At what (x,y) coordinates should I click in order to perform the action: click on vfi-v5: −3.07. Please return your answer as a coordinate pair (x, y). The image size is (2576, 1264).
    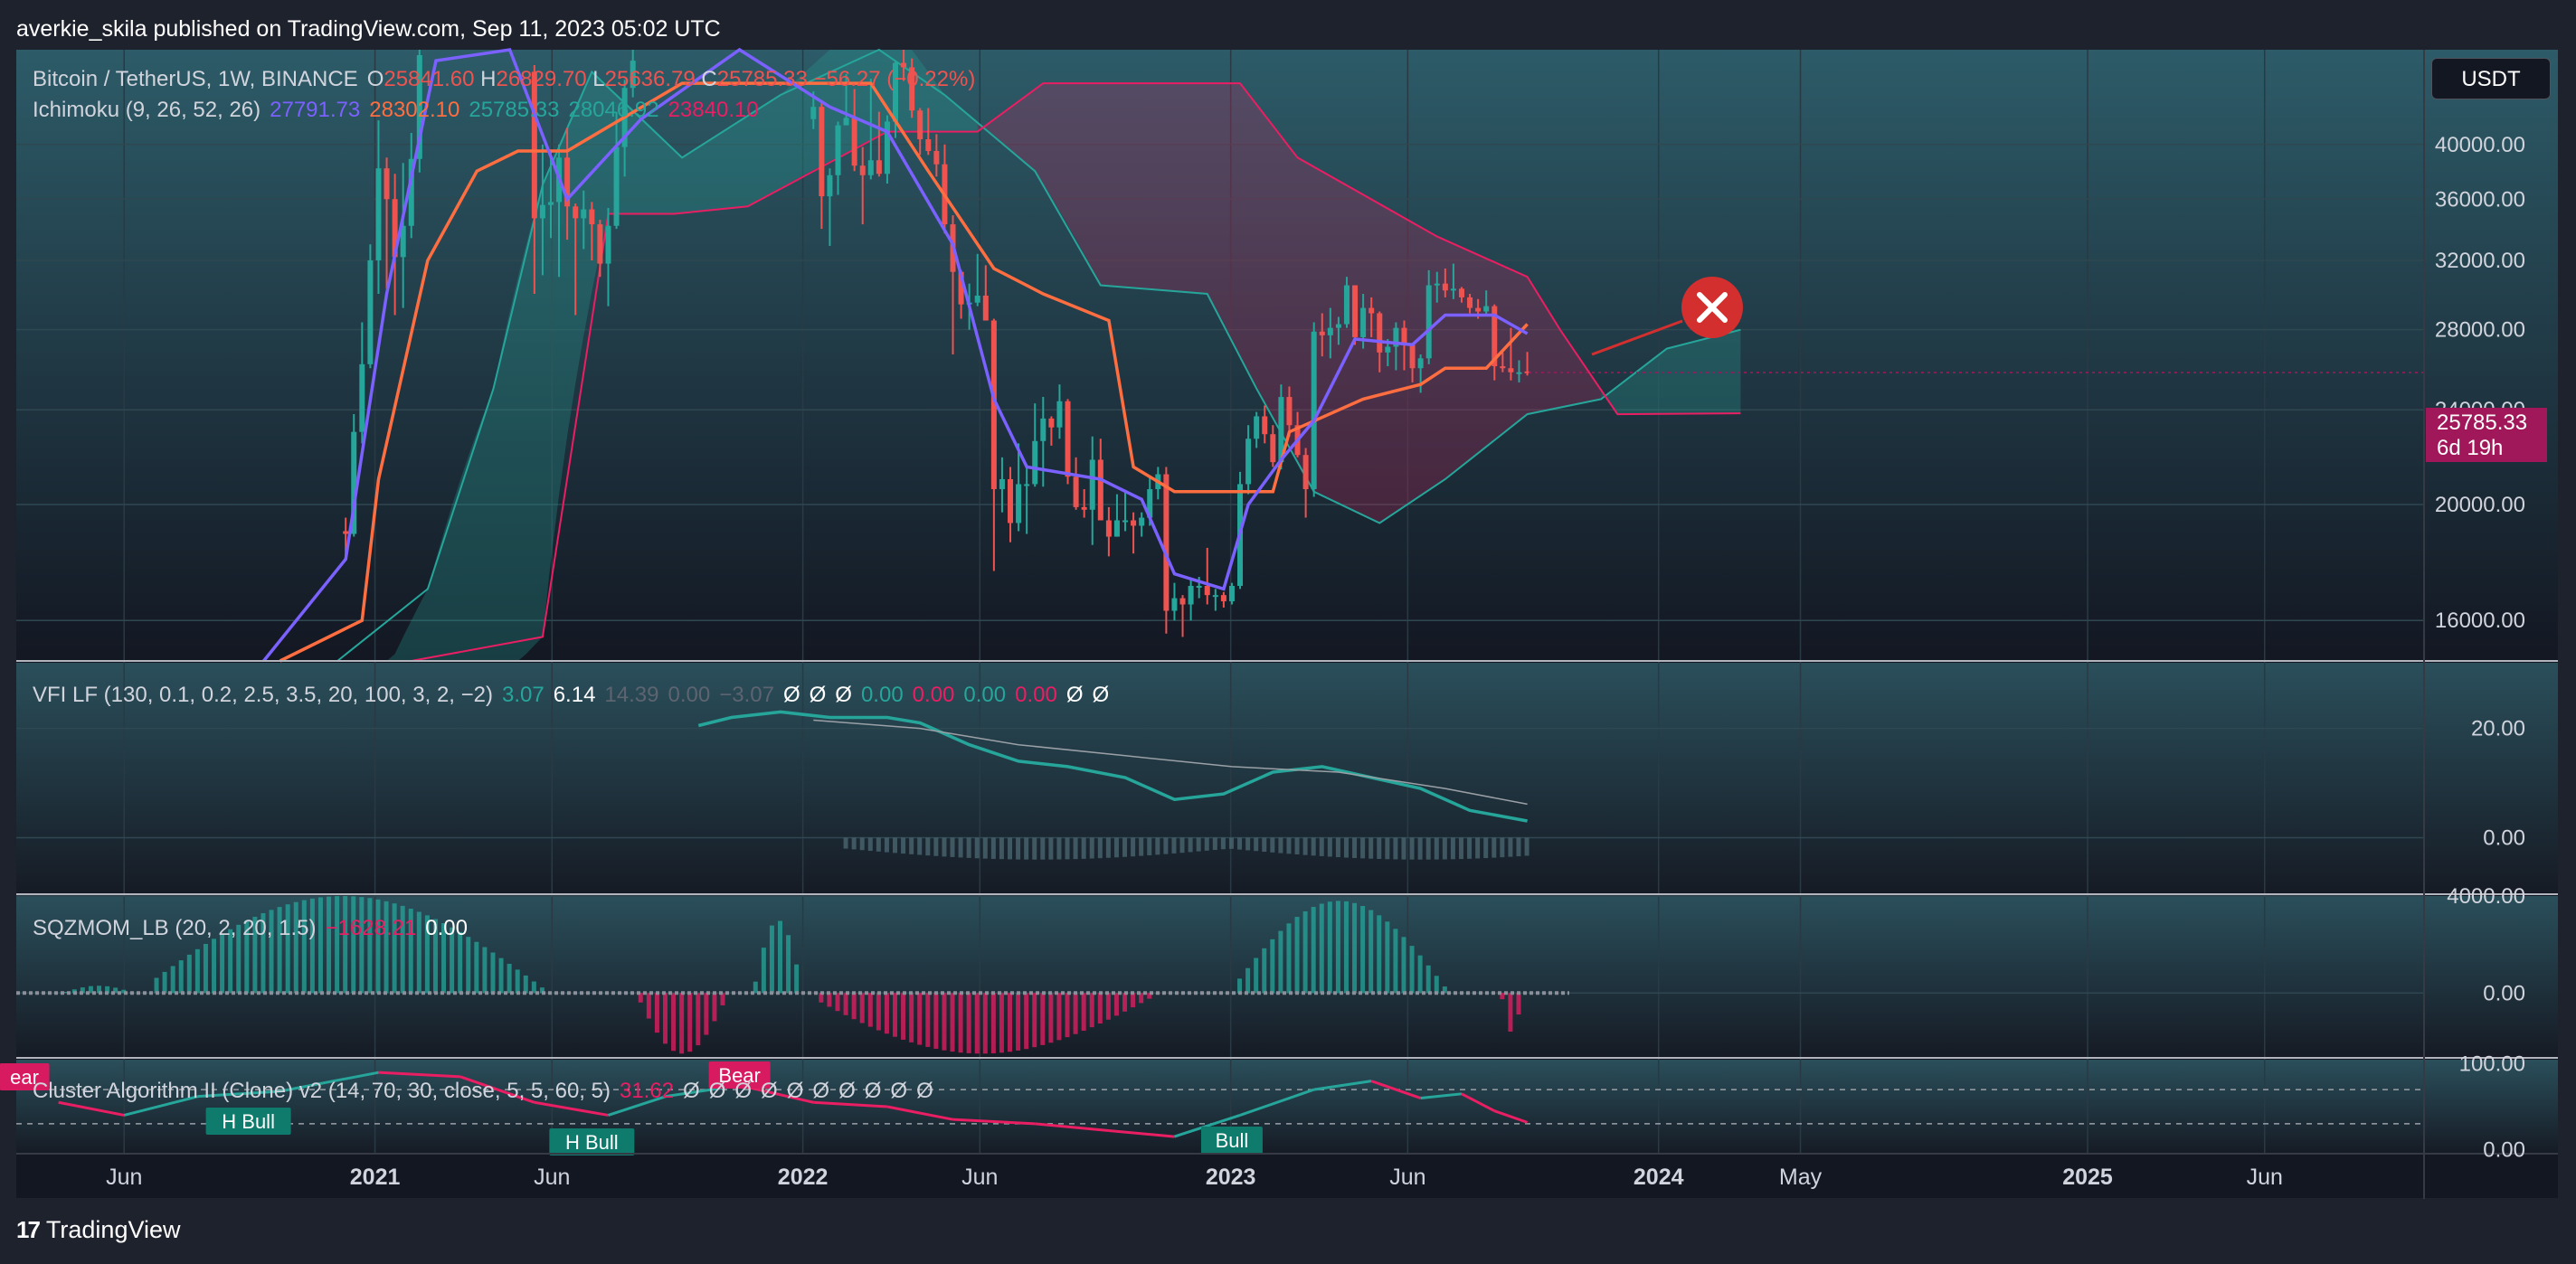
    Looking at the image, I should click on (746, 695).